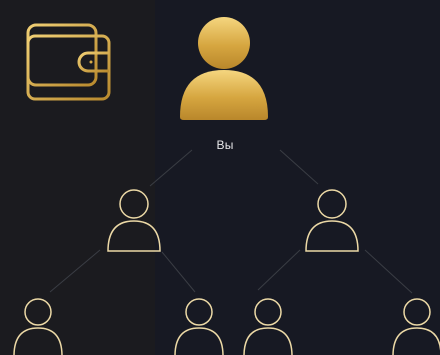  What do you see at coordinates (388, 271) in the screenshot?
I see `connector-right-right` at bounding box center [388, 271].